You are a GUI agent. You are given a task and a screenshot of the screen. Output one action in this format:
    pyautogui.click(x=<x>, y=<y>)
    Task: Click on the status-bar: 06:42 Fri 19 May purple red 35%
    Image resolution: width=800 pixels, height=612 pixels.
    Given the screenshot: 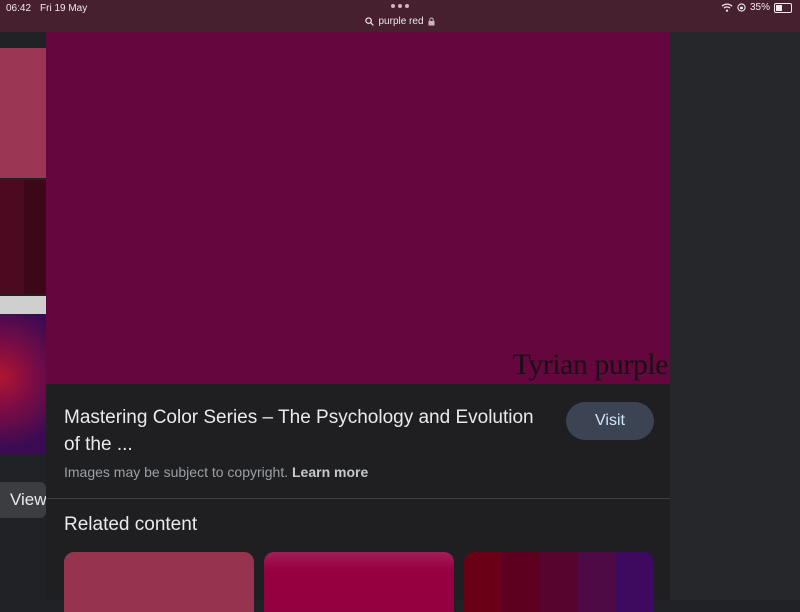 What is the action you would take?
    pyautogui.click(x=400, y=16)
    